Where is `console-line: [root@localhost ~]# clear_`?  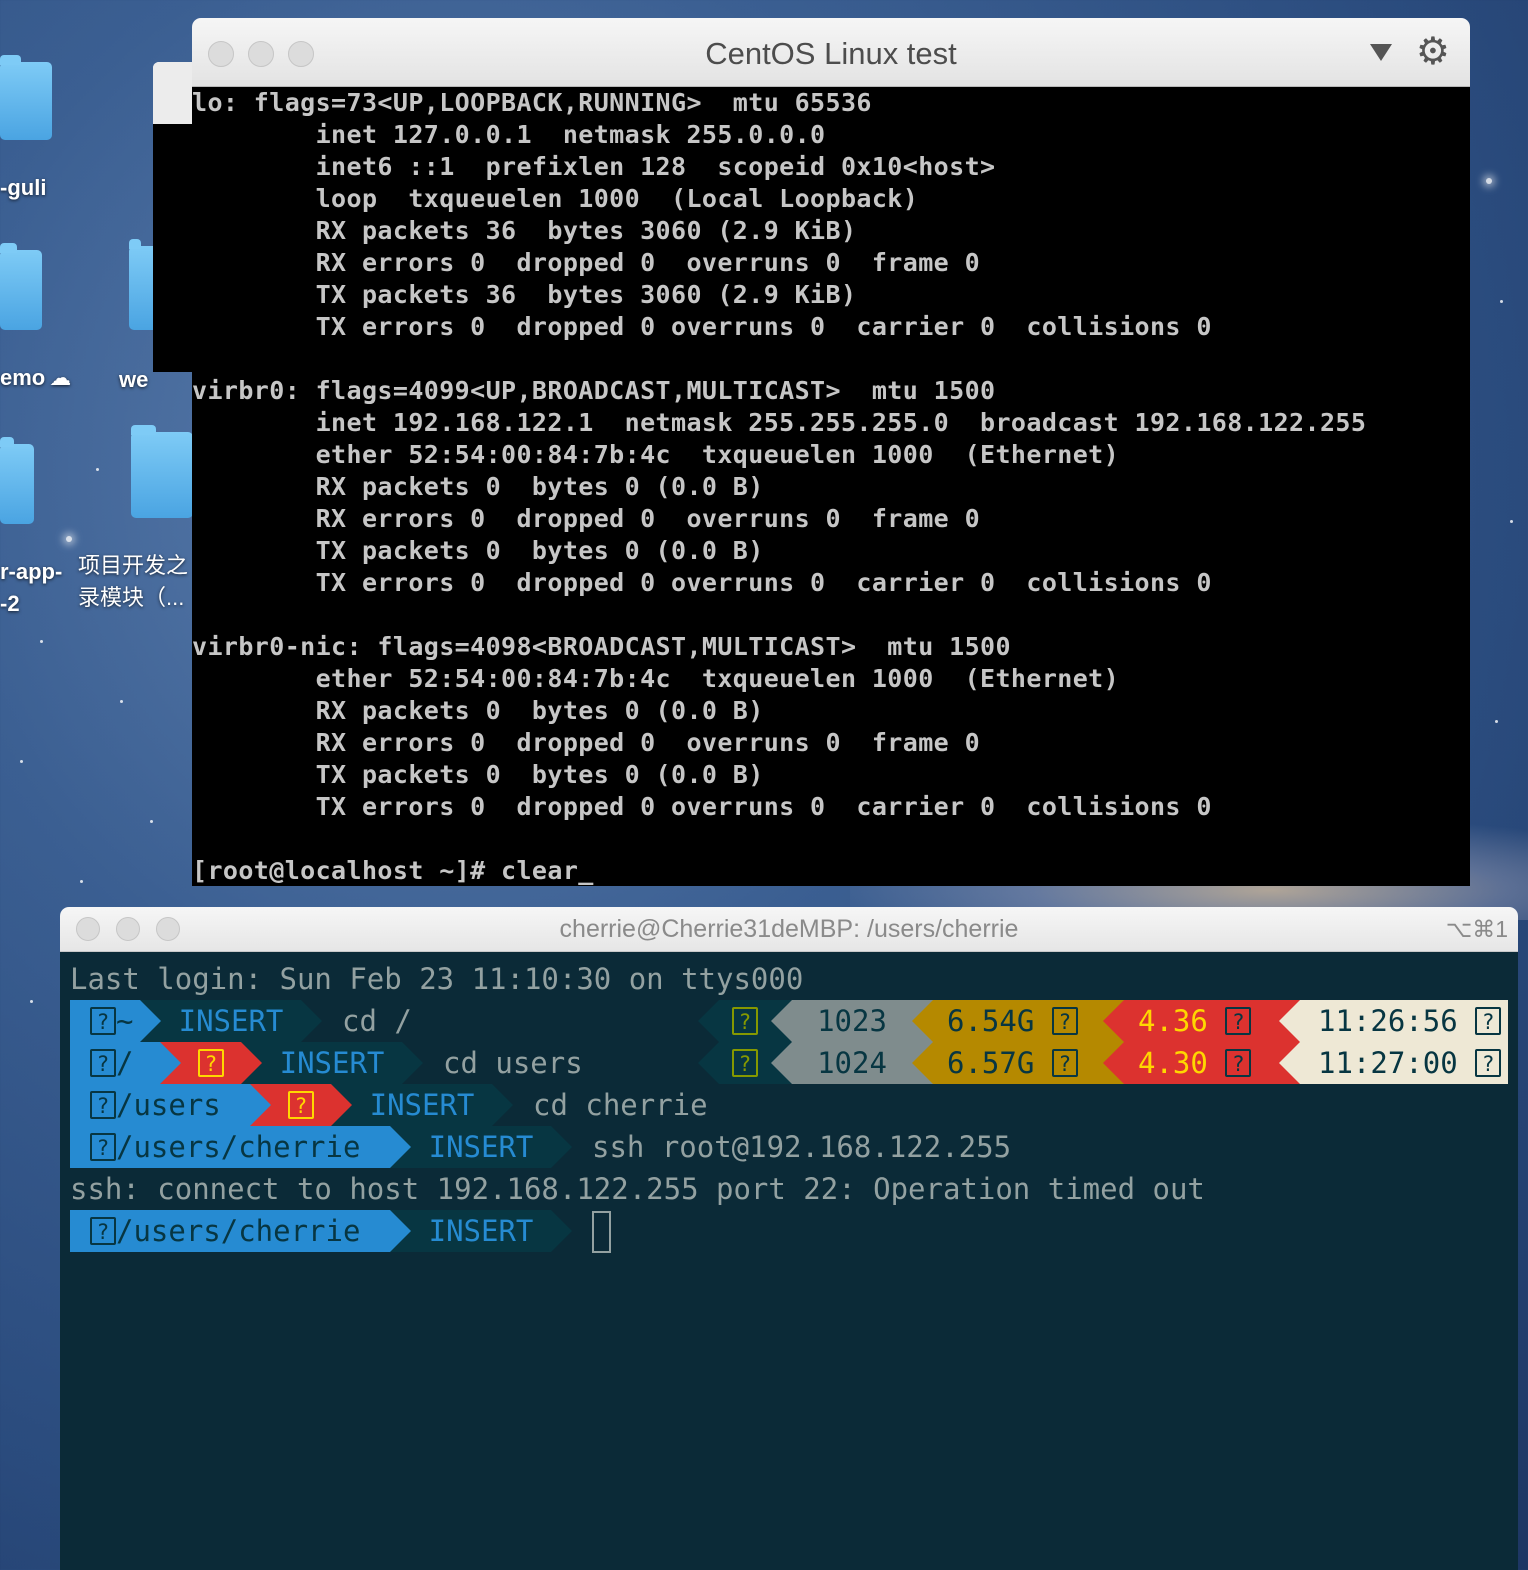 console-line: [root@localhost ~]# clear_ is located at coordinates (393, 870).